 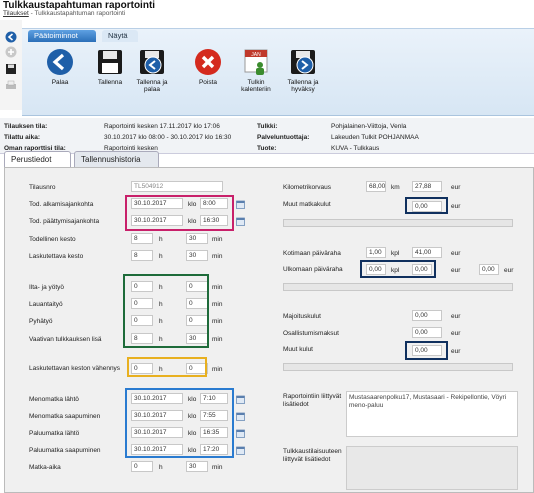 I want to click on poista-button: Poista, so click(x=208, y=67).